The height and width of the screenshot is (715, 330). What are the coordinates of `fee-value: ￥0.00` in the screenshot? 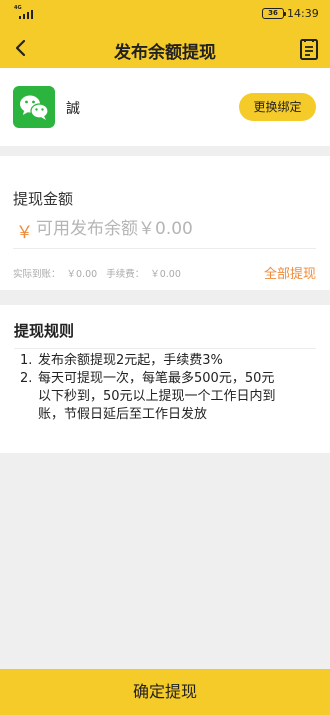 It's located at (165, 274).